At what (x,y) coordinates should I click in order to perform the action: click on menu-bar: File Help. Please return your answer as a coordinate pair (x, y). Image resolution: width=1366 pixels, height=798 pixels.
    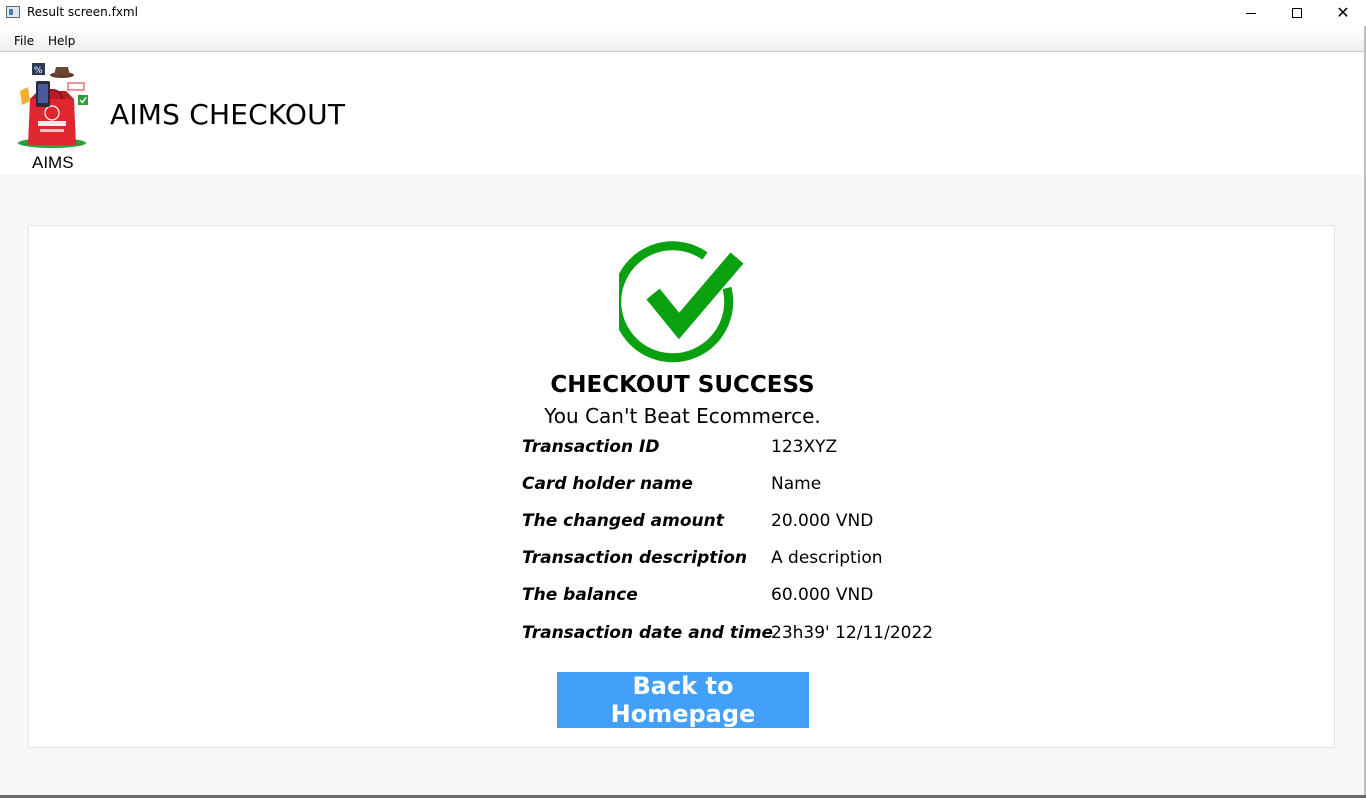
    Looking at the image, I should click on (683, 41).